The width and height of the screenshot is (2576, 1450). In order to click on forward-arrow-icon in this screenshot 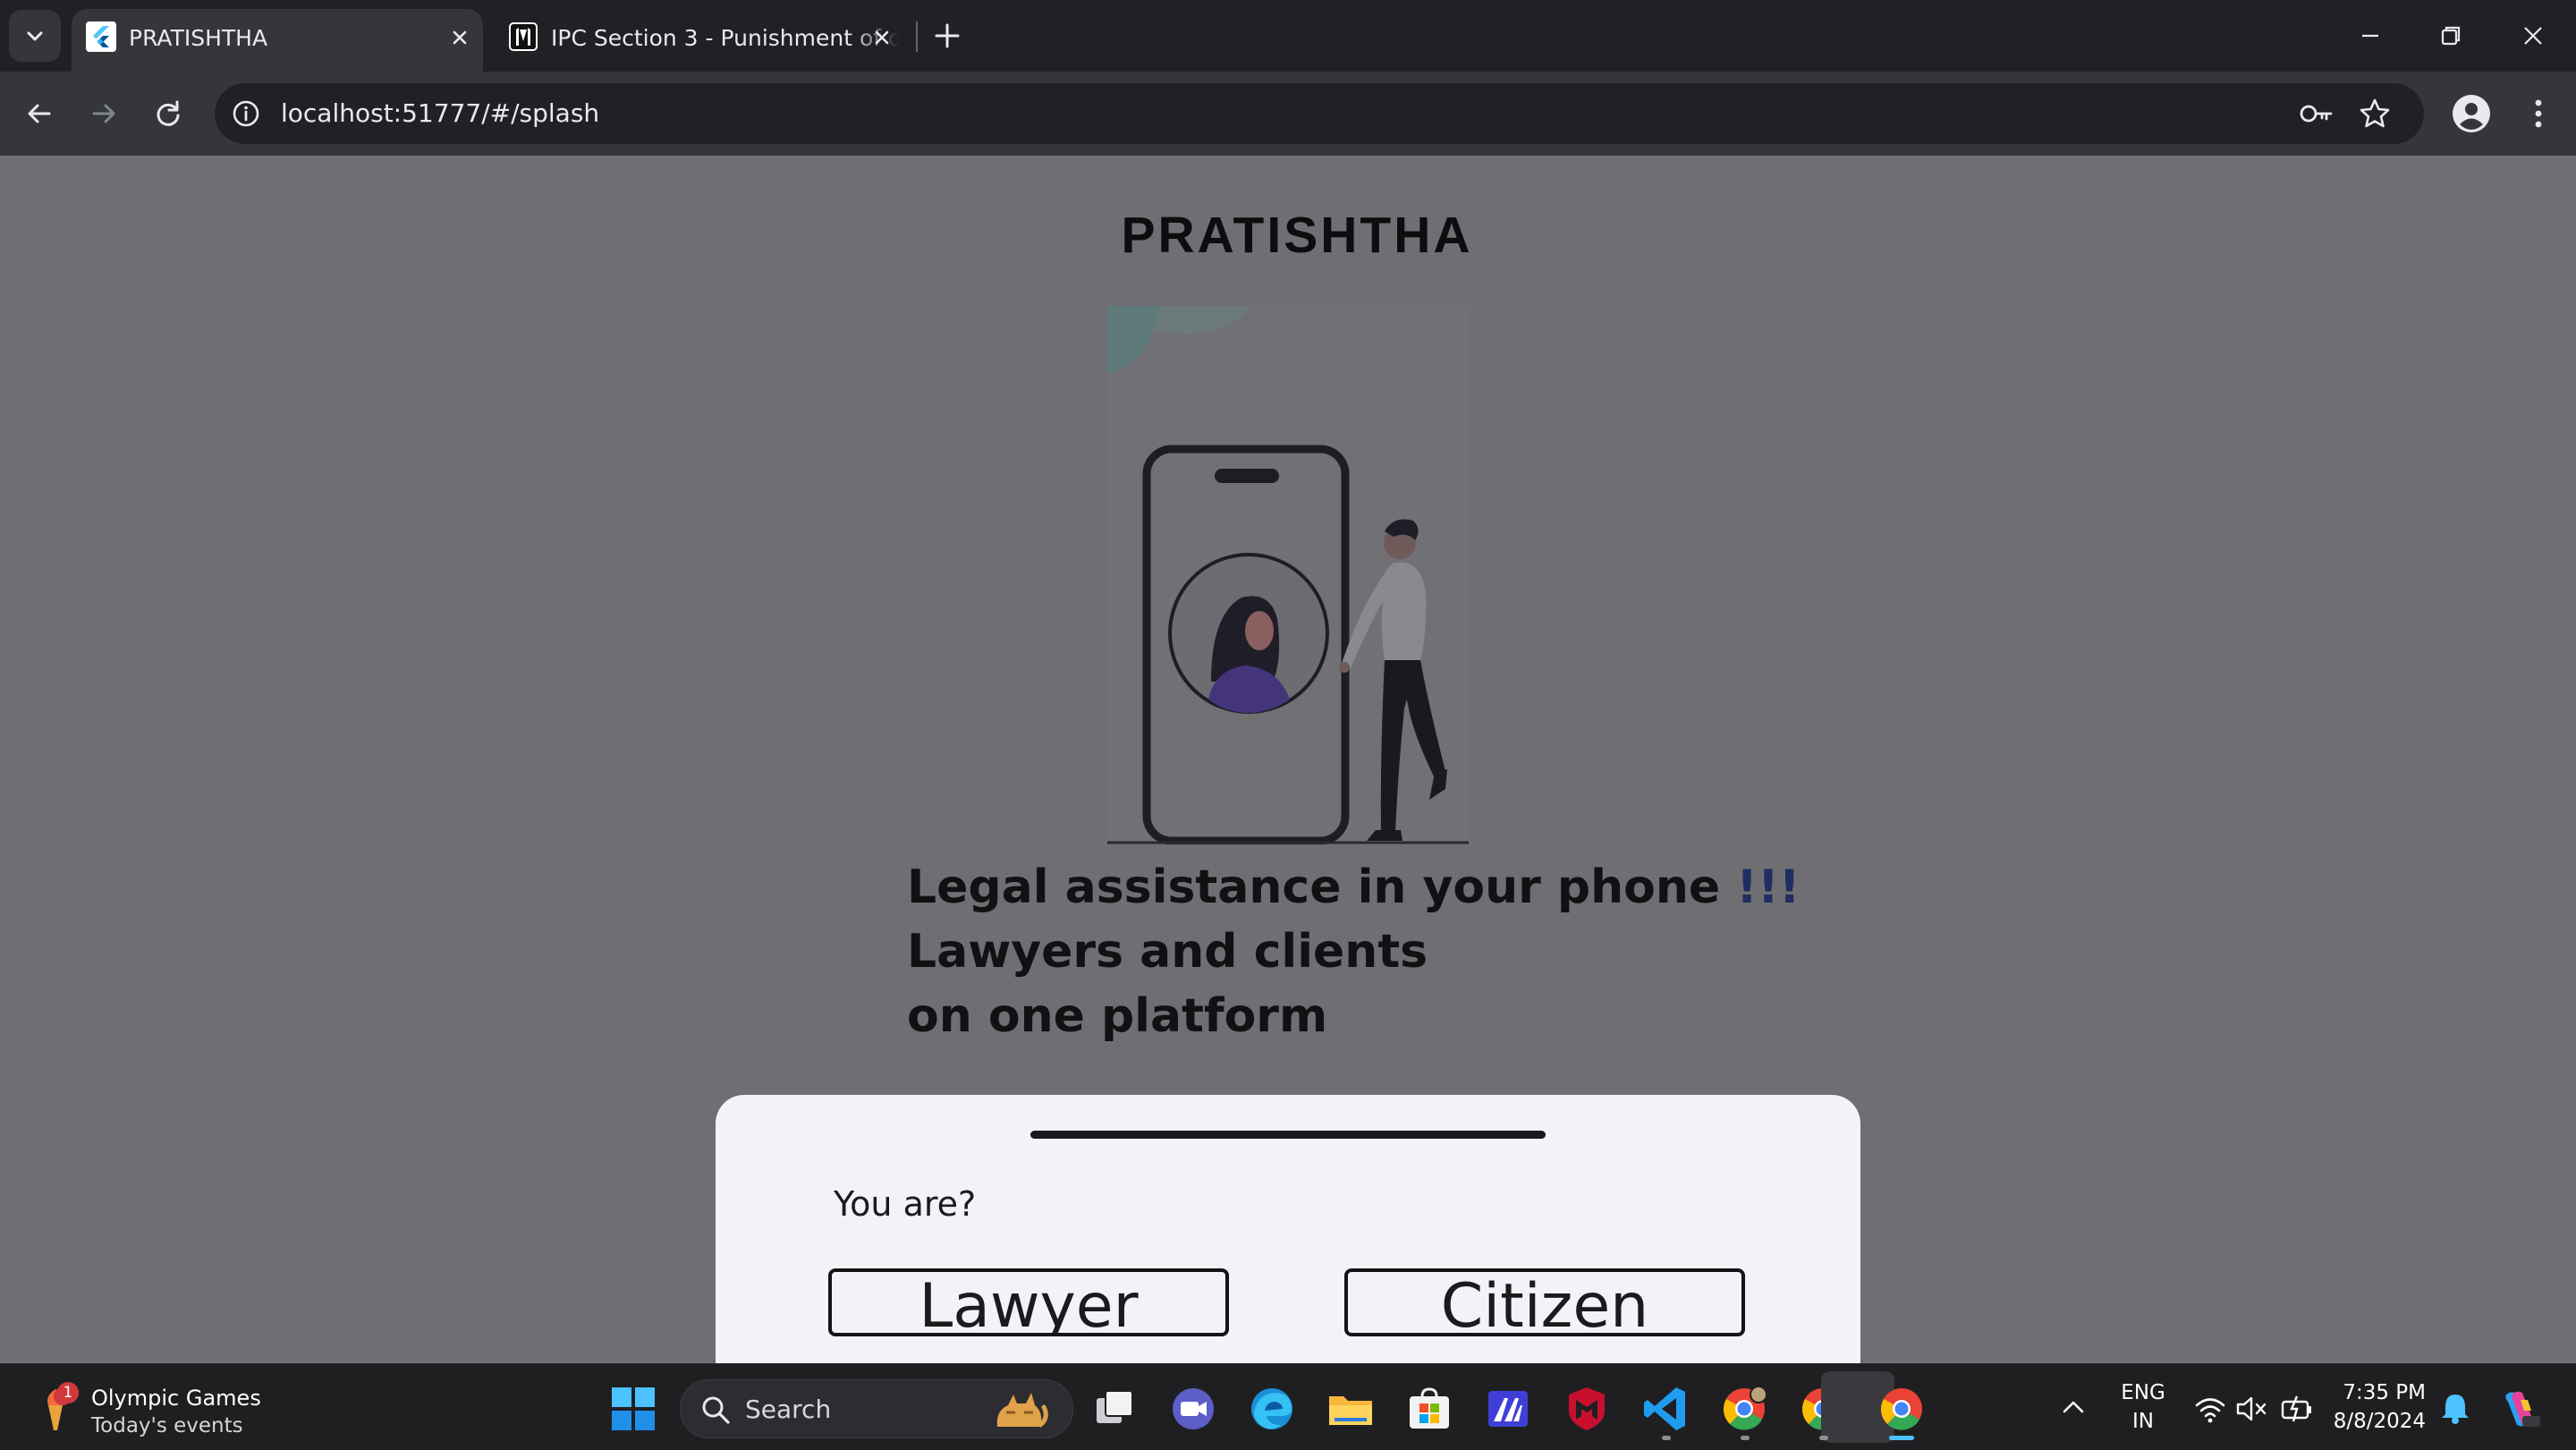, I will do `click(103, 114)`.